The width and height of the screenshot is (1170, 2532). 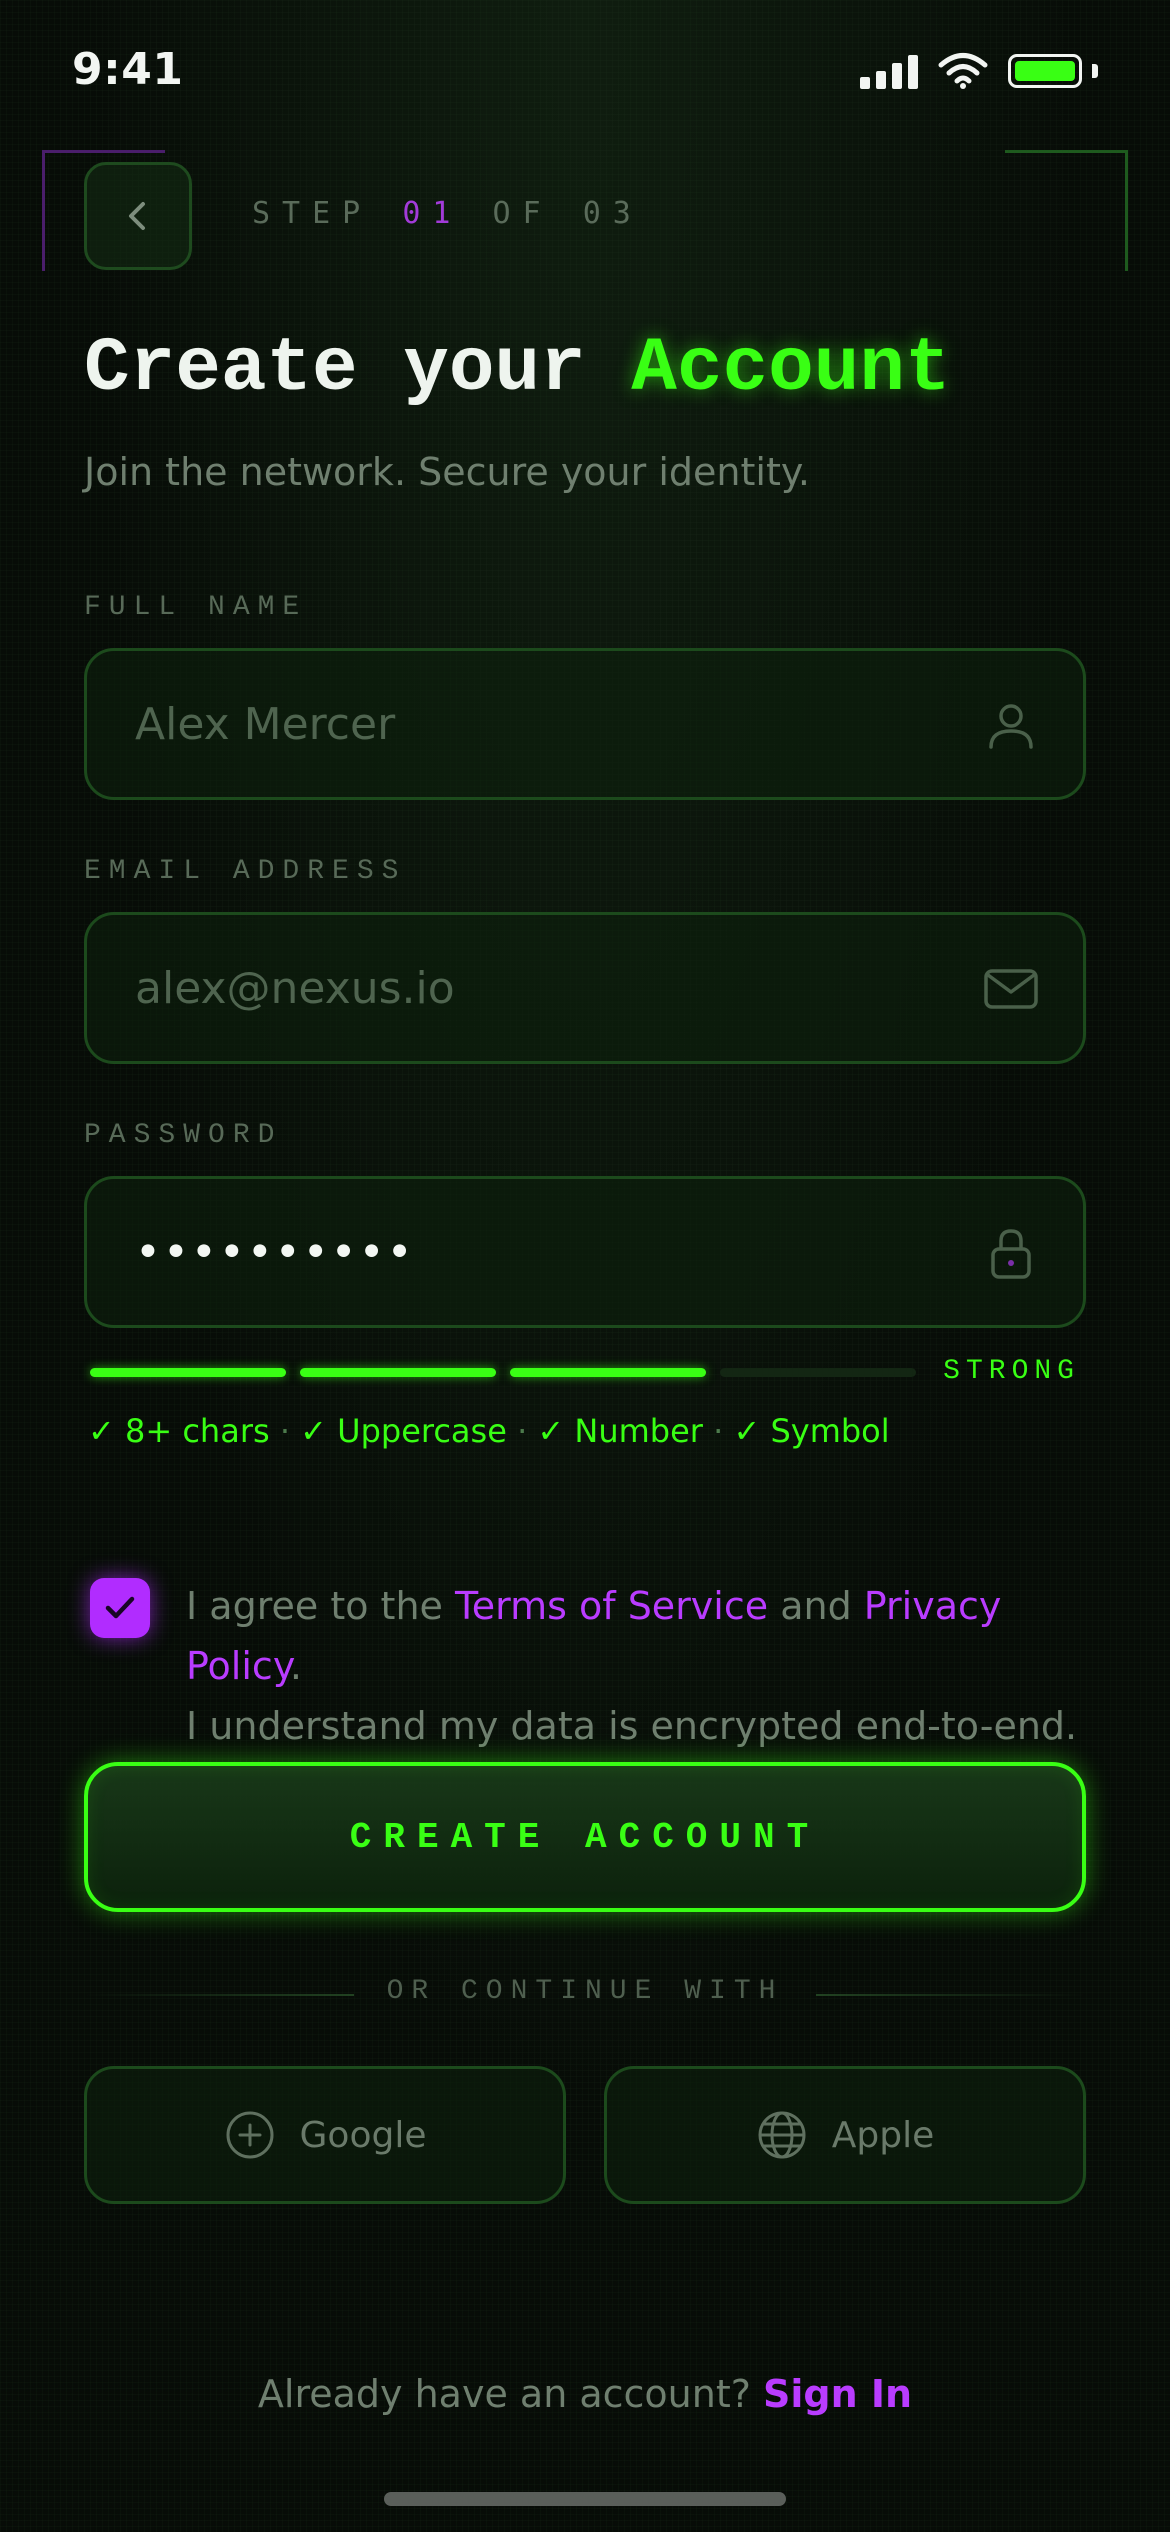 I want to click on requirement-length: ✓ 8+ chars, so click(x=179, y=1431).